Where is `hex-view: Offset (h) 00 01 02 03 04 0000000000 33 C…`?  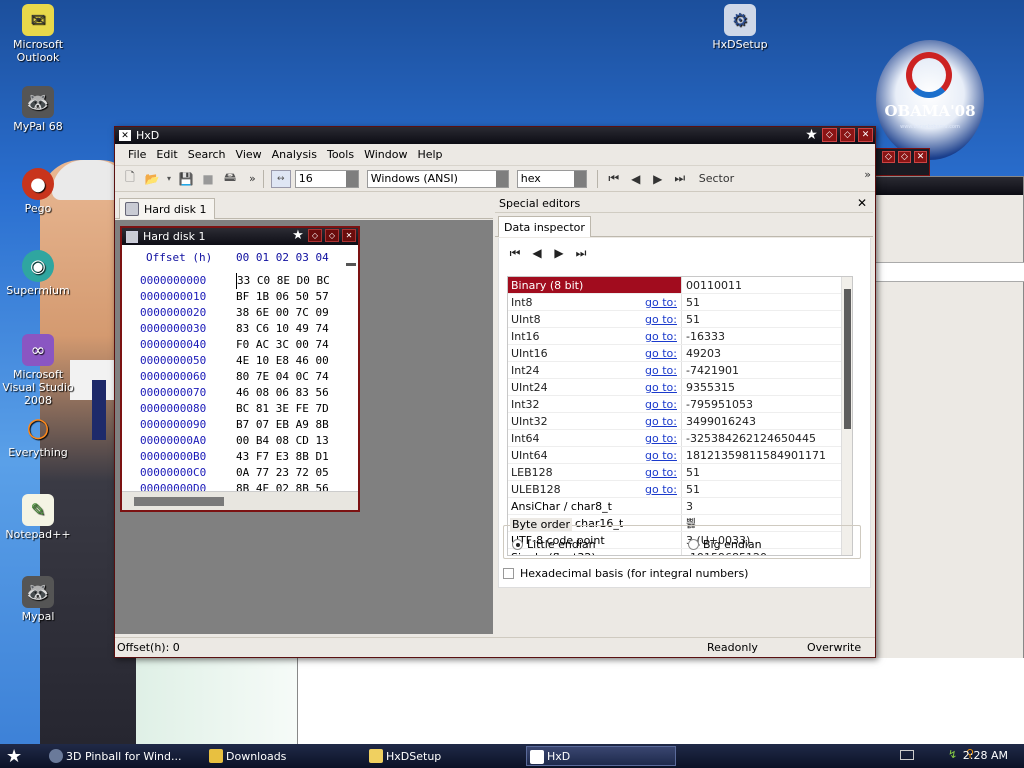
hex-view: Offset (h) 00 01 02 03 04 0000000000 33 C… is located at coordinates (240, 368).